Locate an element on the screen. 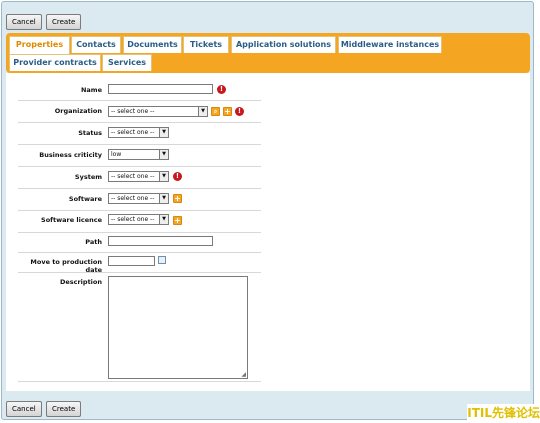  system-select: -- select one -- ▼ is located at coordinates (138, 176).